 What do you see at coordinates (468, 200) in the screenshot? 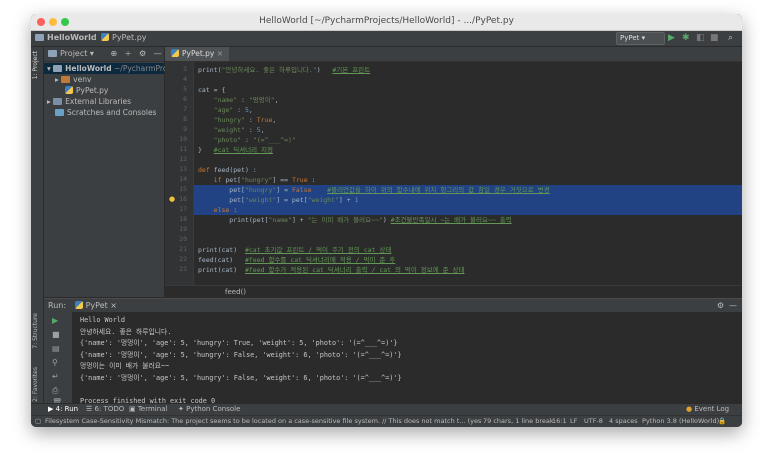
I see `code-line: pet["weight"] = pet["weight"] + 1` at bounding box center [468, 200].